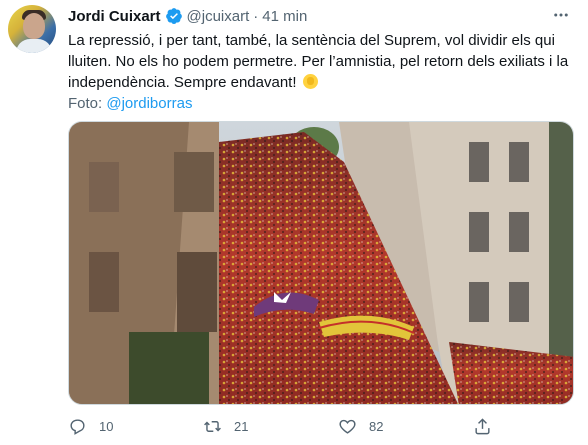 The image size is (588, 445). I want to click on retweet-icon, so click(212, 426).